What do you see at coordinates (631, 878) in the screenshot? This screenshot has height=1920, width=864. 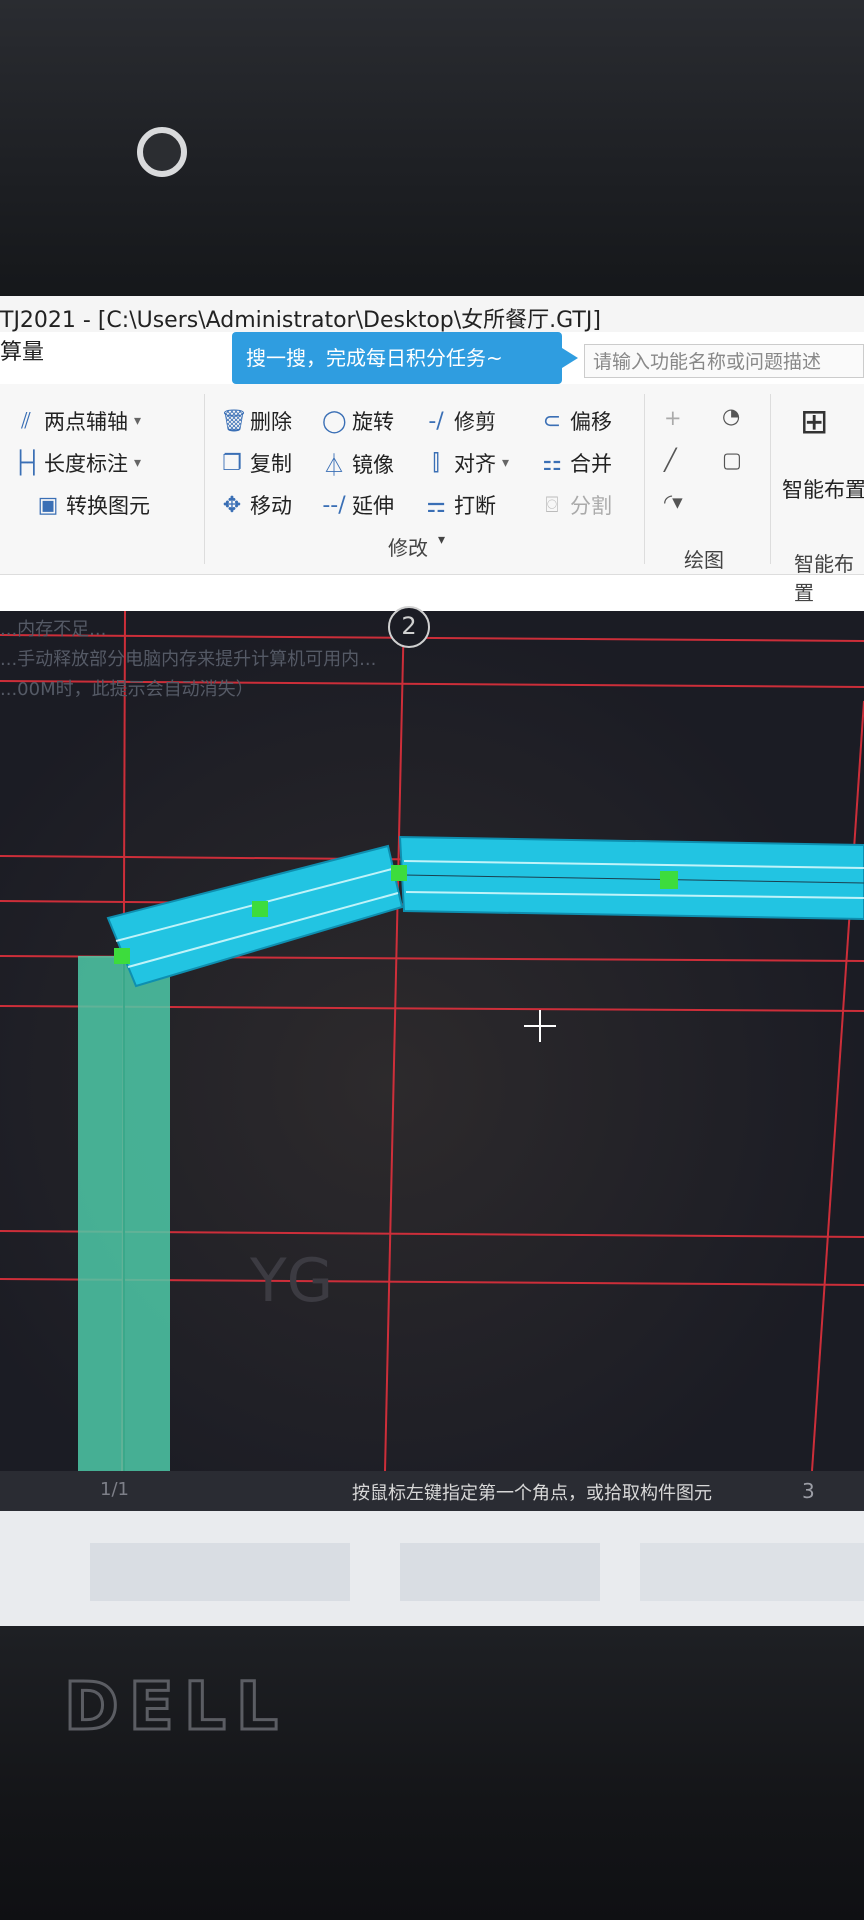 I see `horizontal-beam-element` at bounding box center [631, 878].